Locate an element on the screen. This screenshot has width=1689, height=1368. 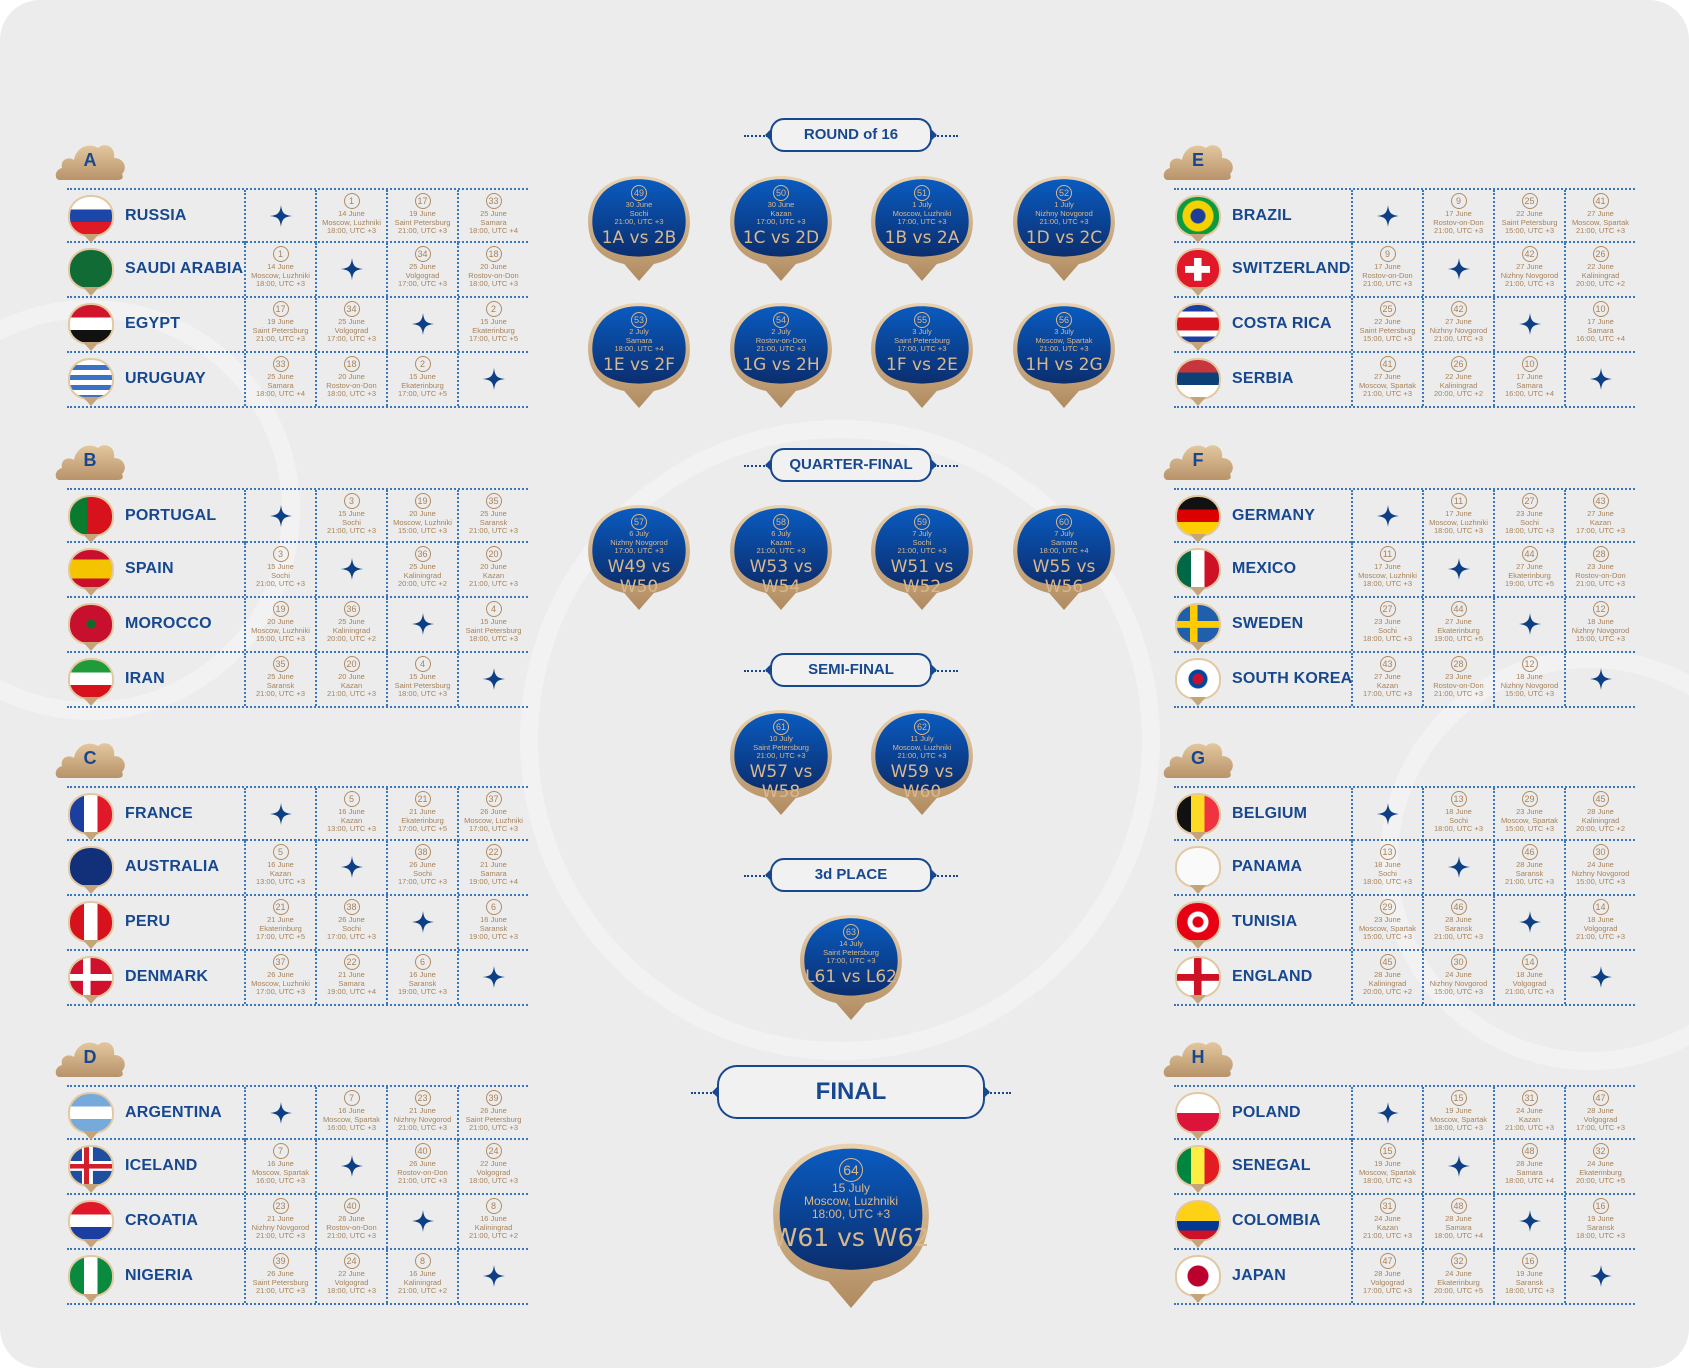
team-name: AUSTRALIA is located at coordinates (172, 867).